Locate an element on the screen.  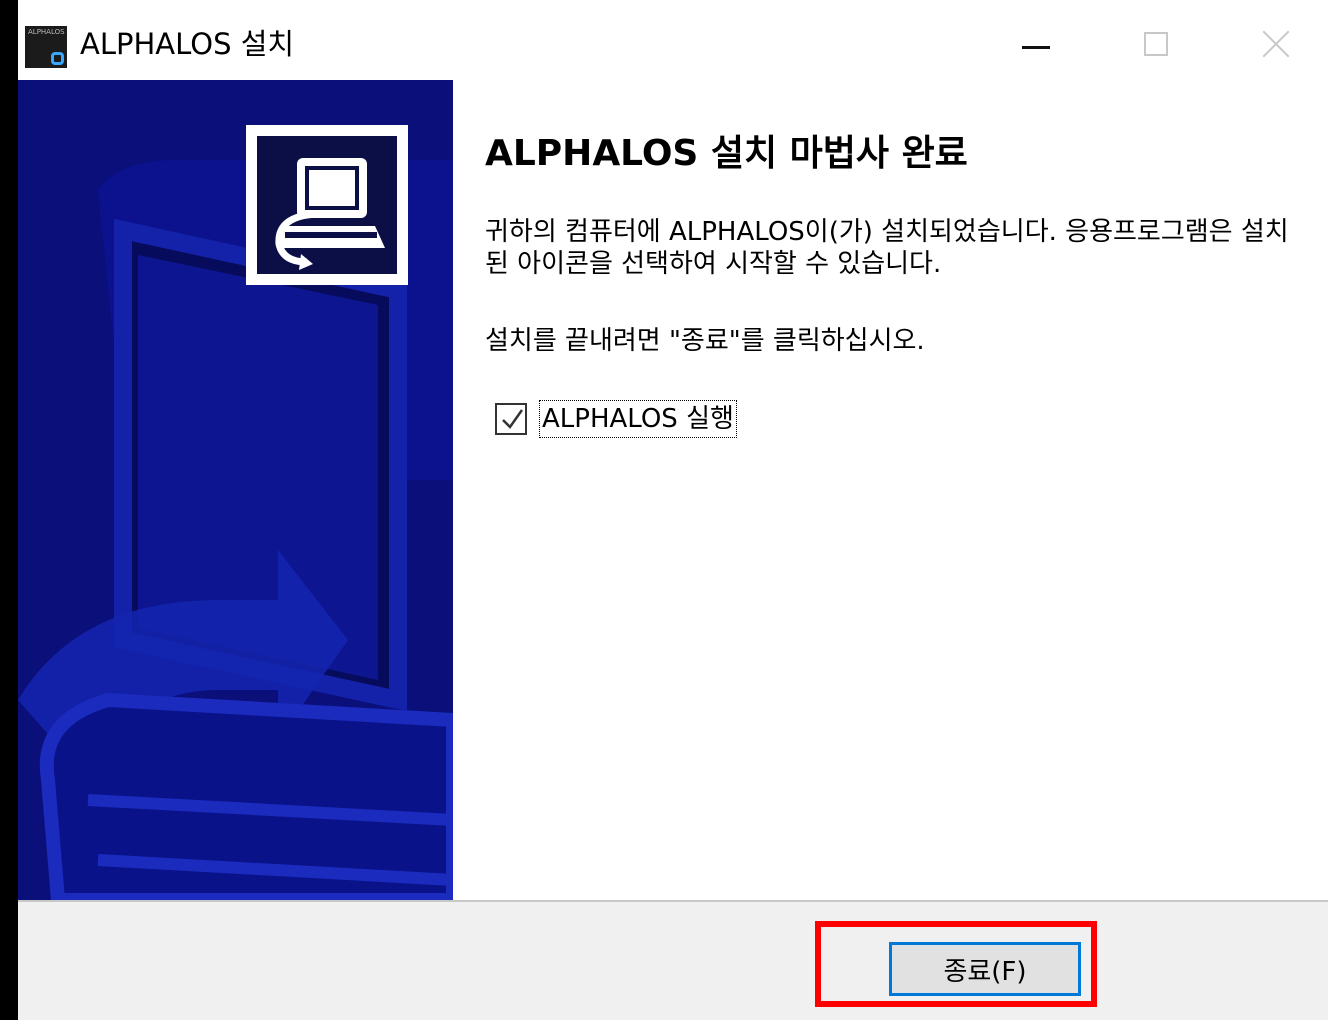
checkmark-icon is located at coordinates (512, 419).